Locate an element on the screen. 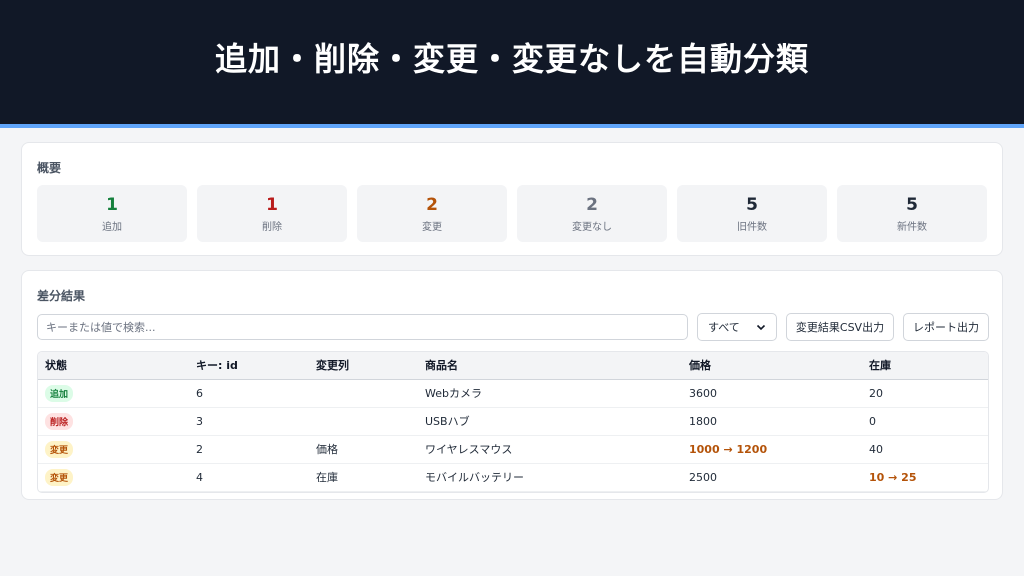  cell-changed-col: 在庫 is located at coordinates (363, 477).